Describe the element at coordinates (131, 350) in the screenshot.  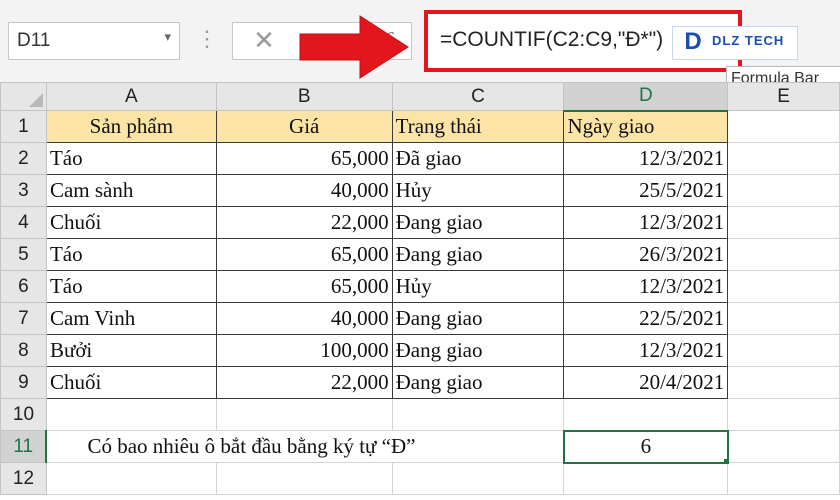
I see `cell: Bưởi` at that location.